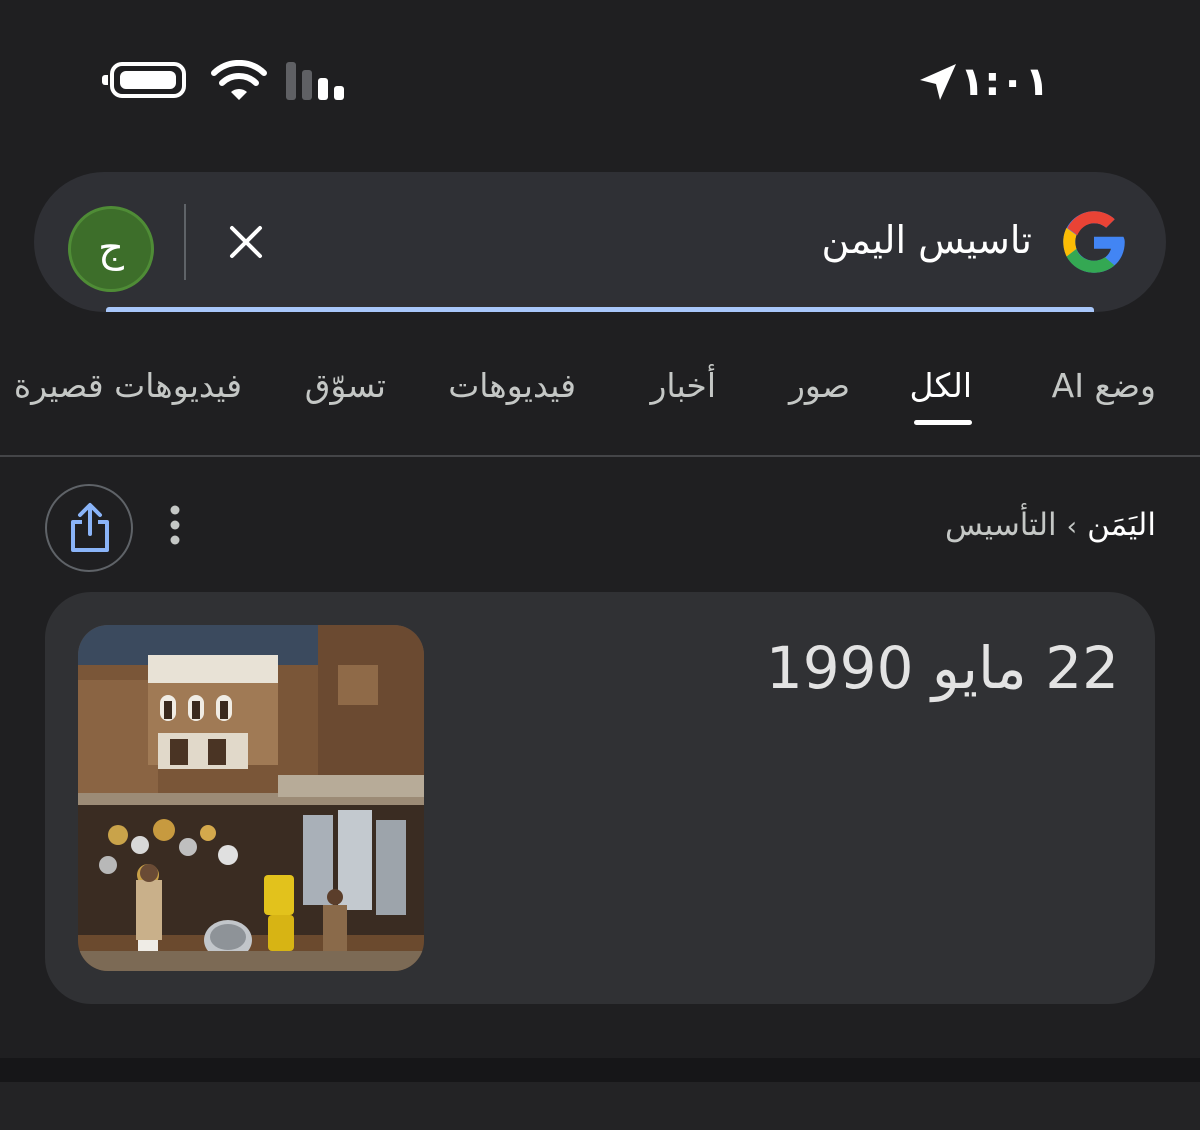  What do you see at coordinates (938, 82) in the screenshot?
I see `location-icon` at bounding box center [938, 82].